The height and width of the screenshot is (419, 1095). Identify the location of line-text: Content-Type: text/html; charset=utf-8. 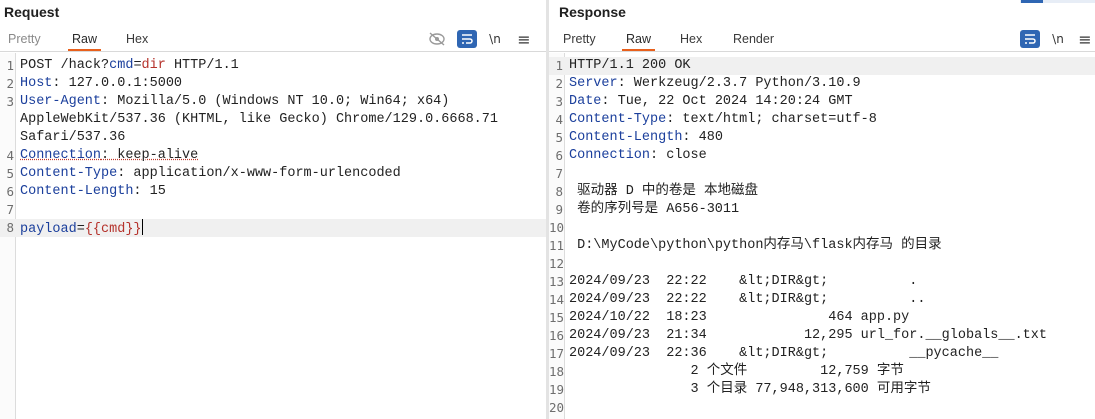
(830, 120).